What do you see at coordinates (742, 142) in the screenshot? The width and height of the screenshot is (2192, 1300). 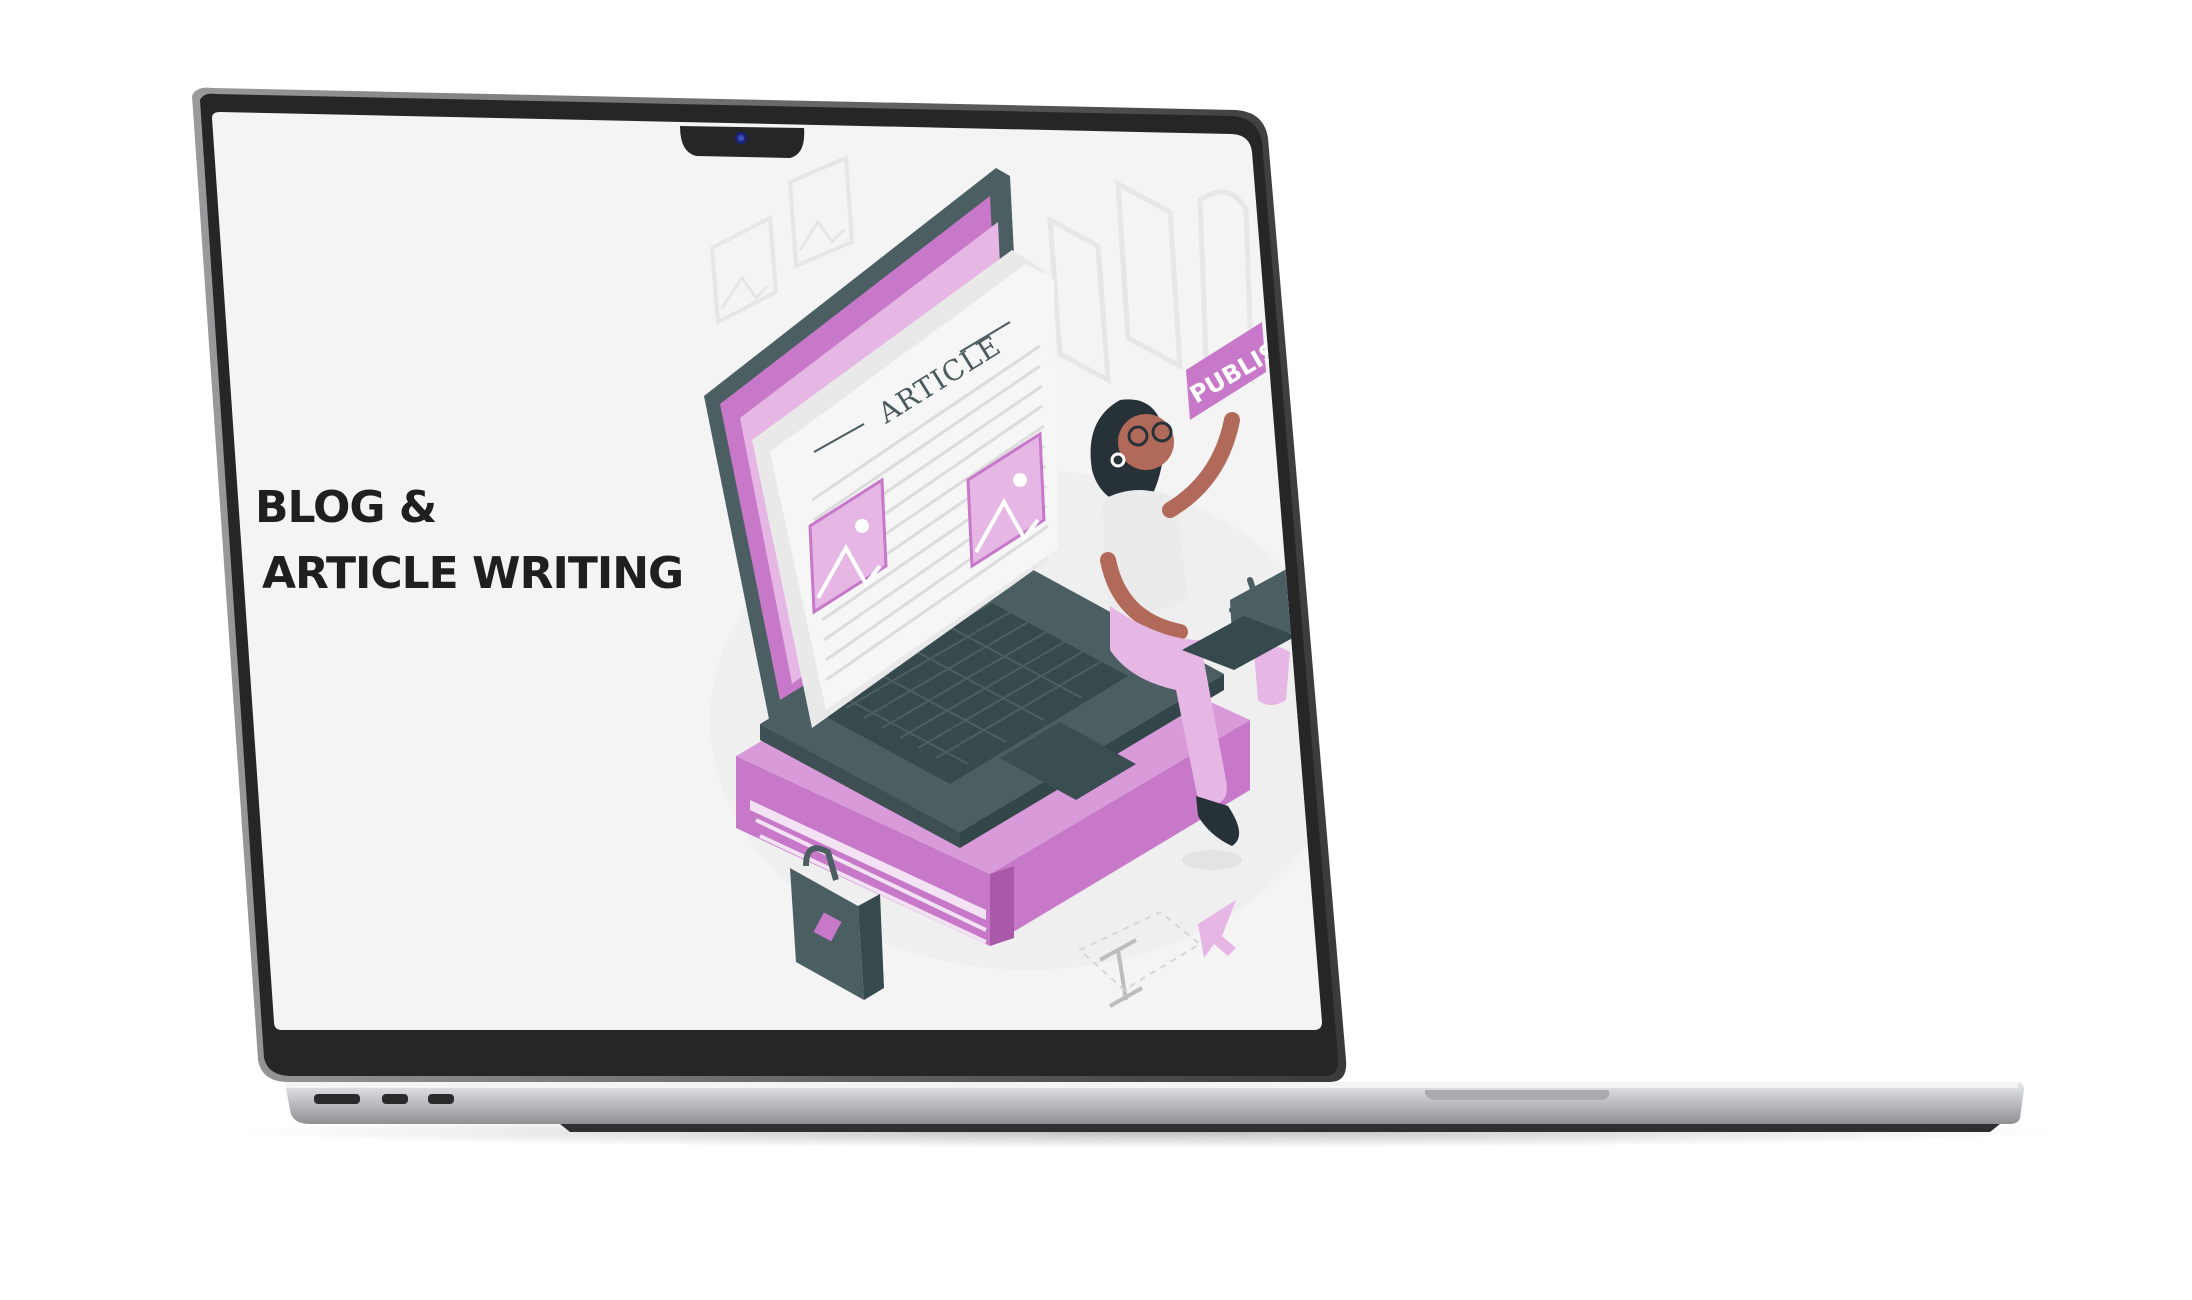 I see `camera-notch` at bounding box center [742, 142].